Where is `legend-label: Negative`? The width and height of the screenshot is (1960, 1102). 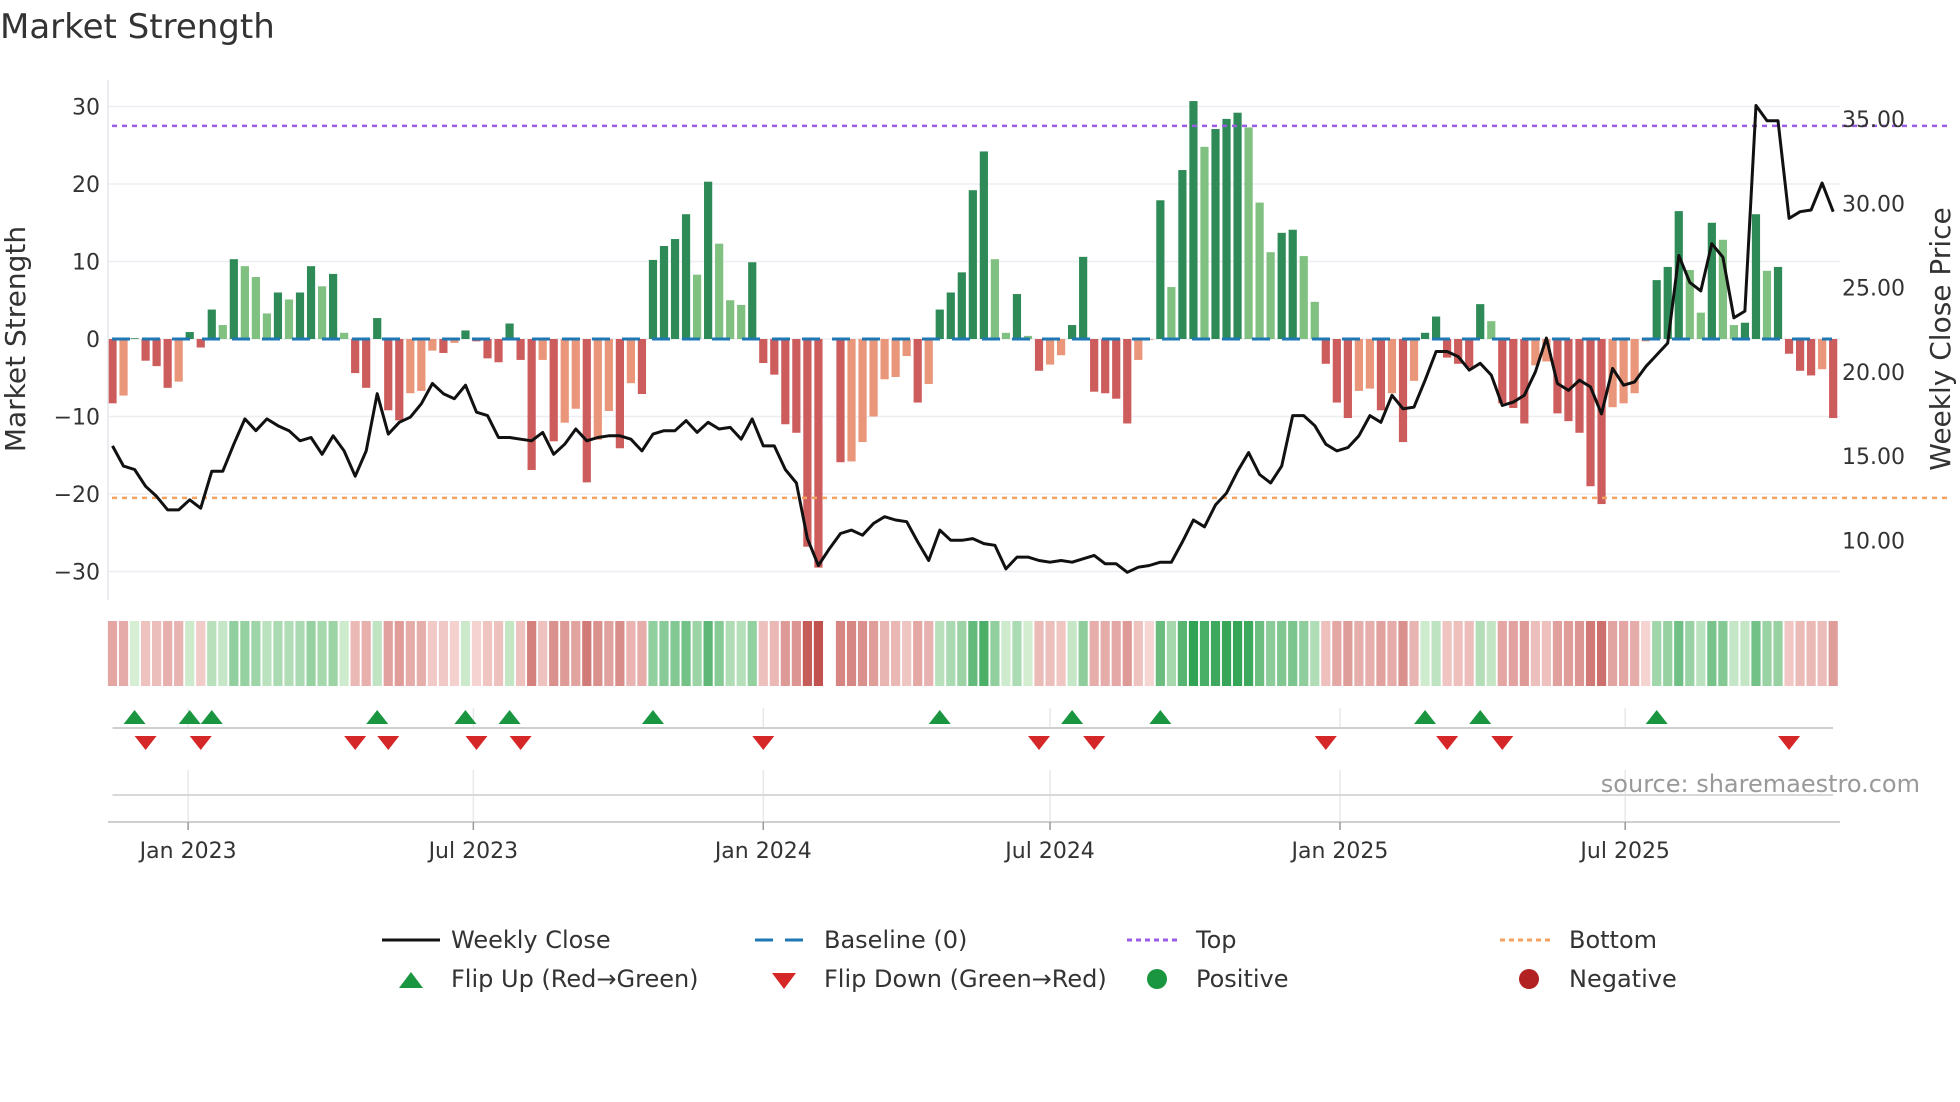
legend-label: Negative is located at coordinates (1623, 979).